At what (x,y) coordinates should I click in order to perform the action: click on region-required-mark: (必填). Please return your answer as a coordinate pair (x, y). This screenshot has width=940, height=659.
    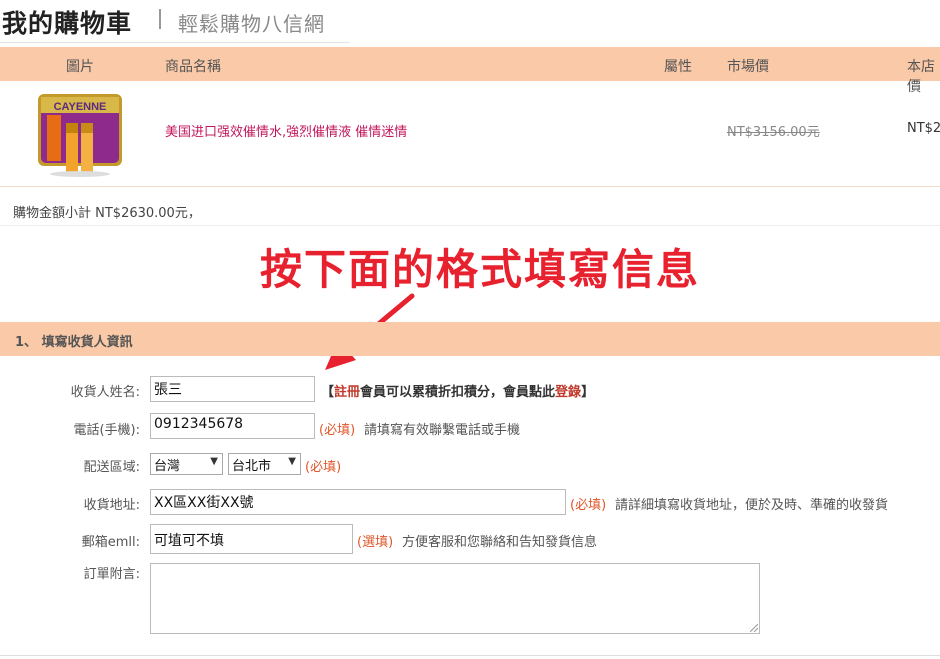
    Looking at the image, I should click on (323, 467).